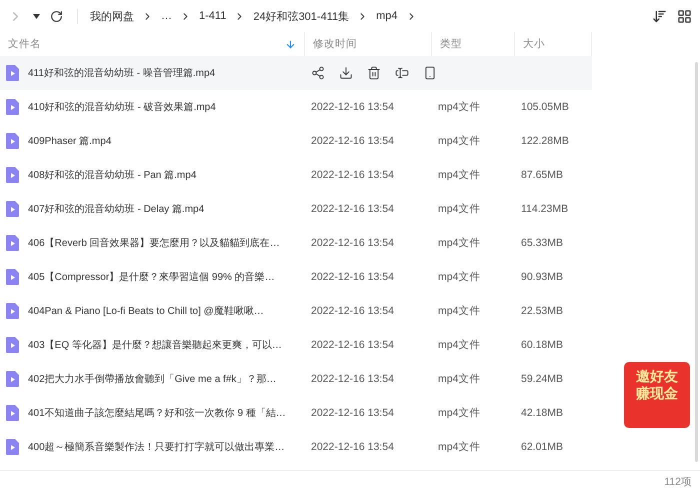 Image resolution: width=700 pixels, height=494 pixels. I want to click on refresh-icon, so click(56, 16).